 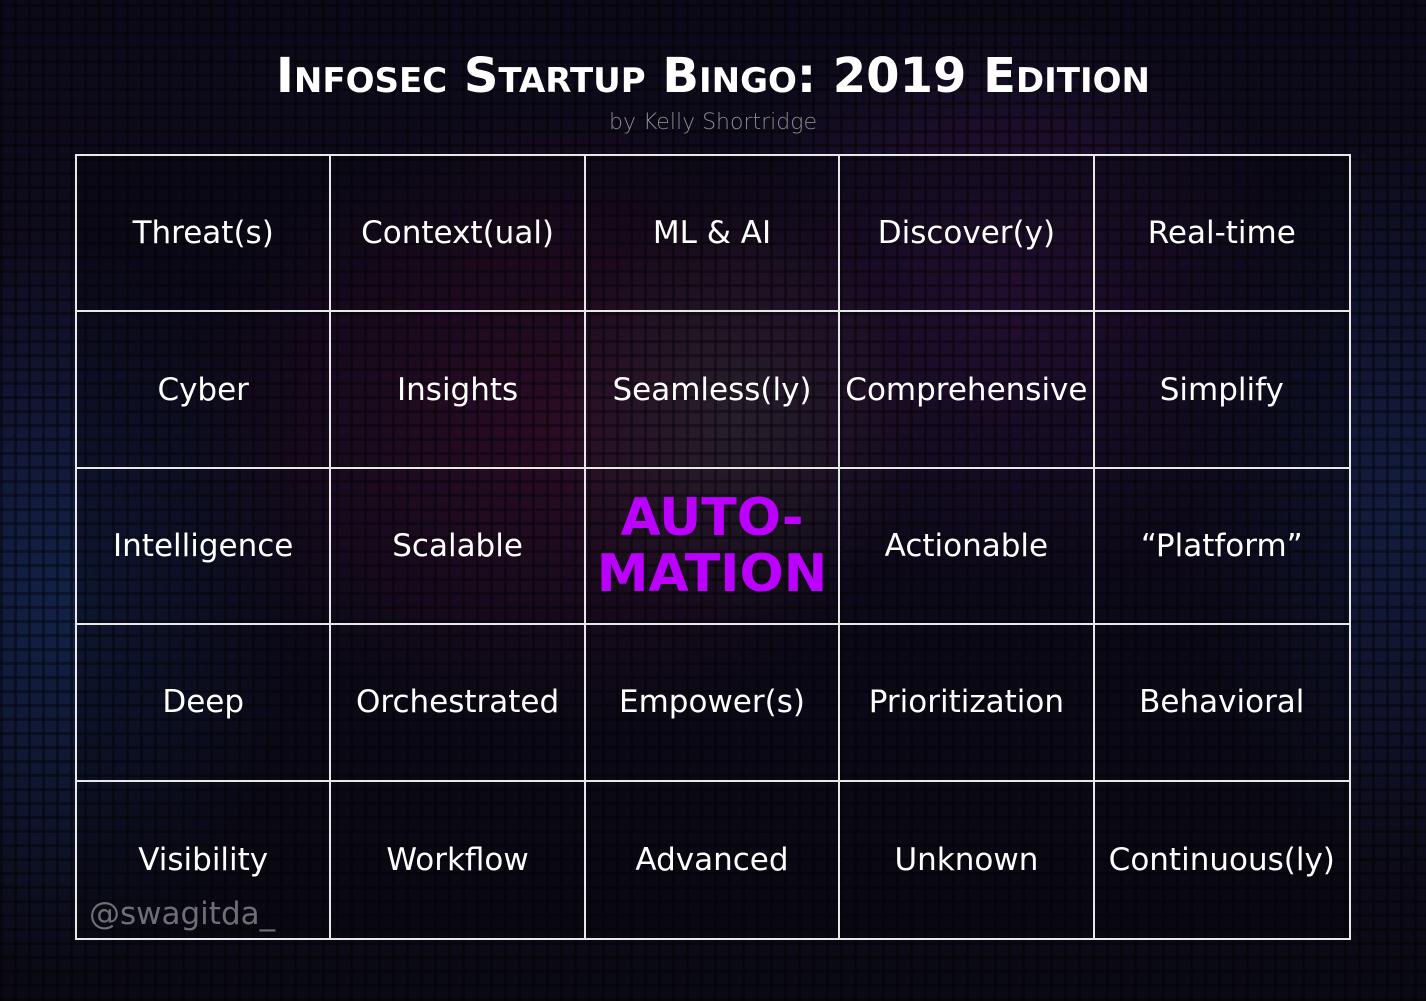 I want to click on bingo-cell: Threat(s), so click(x=204, y=234).